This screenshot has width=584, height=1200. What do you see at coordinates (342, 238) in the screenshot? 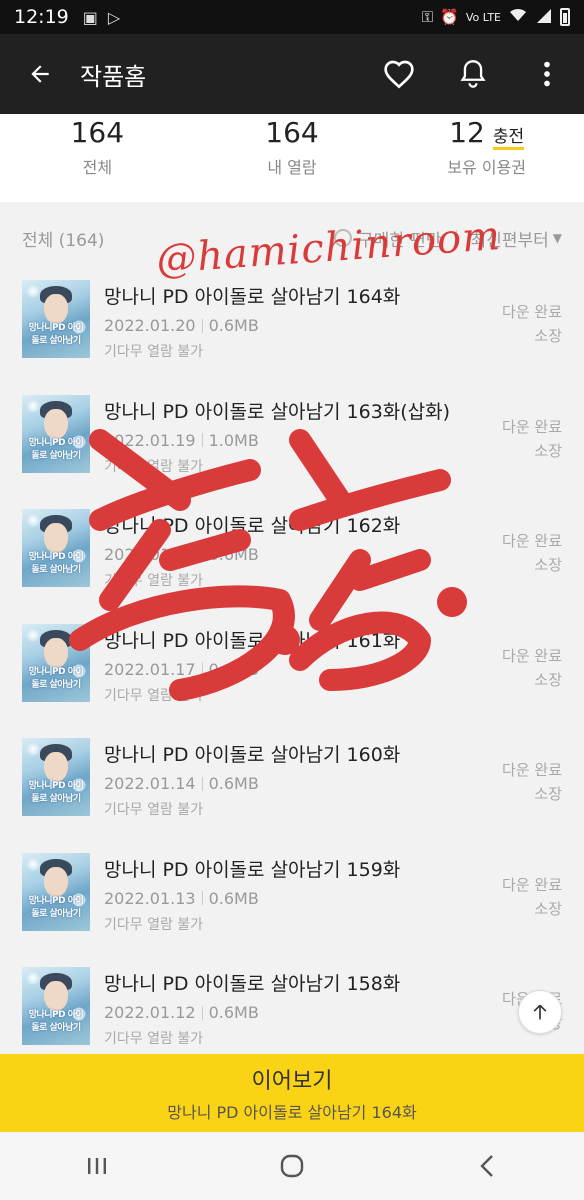
I see `radio-icon` at bounding box center [342, 238].